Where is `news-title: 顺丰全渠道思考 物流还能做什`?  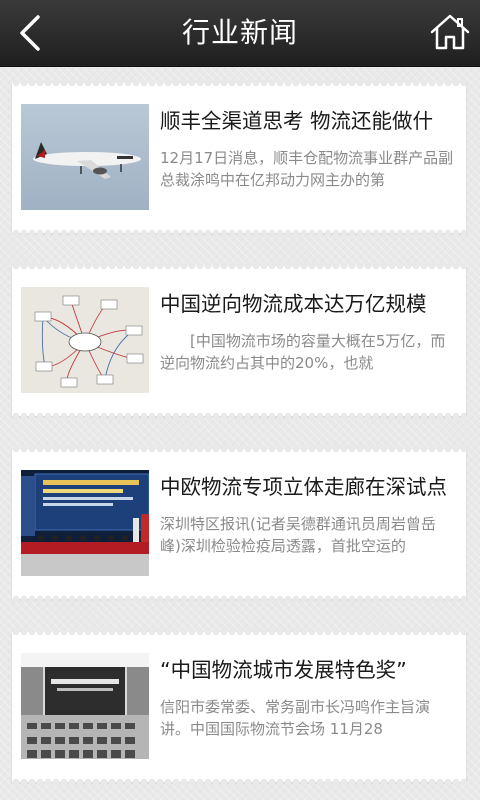
news-title: 顺丰全渠道思考 物流还能做什 is located at coordinates (297, 121).